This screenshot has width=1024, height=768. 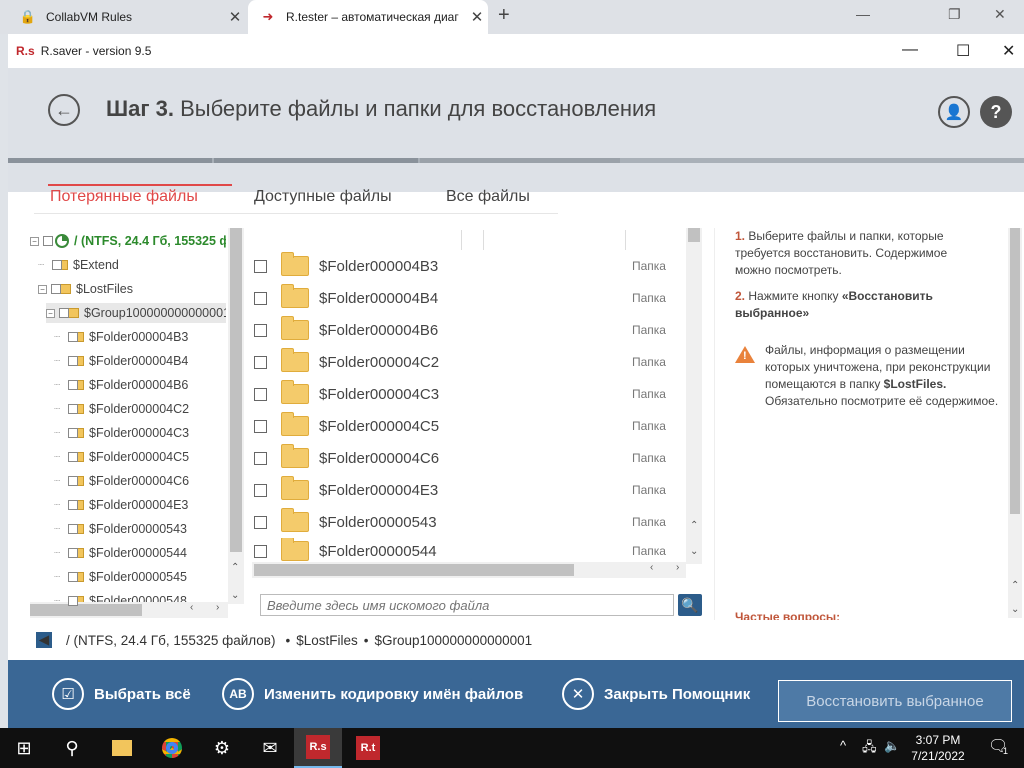 I want to click on file-row: $Folder00000544 Папка, so click(x=465, y=551).